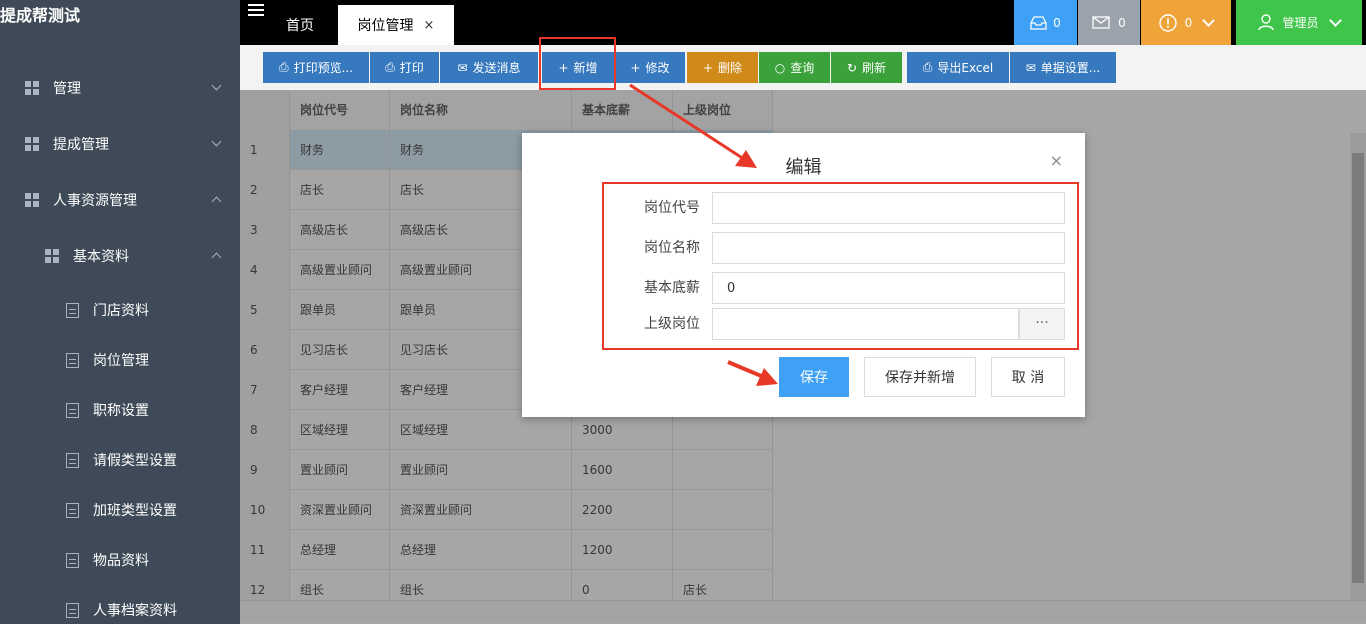  What do you see at coordinates (1038, 22) in the screenshot?
I see `inbox-icon` at bounding box center [1038, 22].